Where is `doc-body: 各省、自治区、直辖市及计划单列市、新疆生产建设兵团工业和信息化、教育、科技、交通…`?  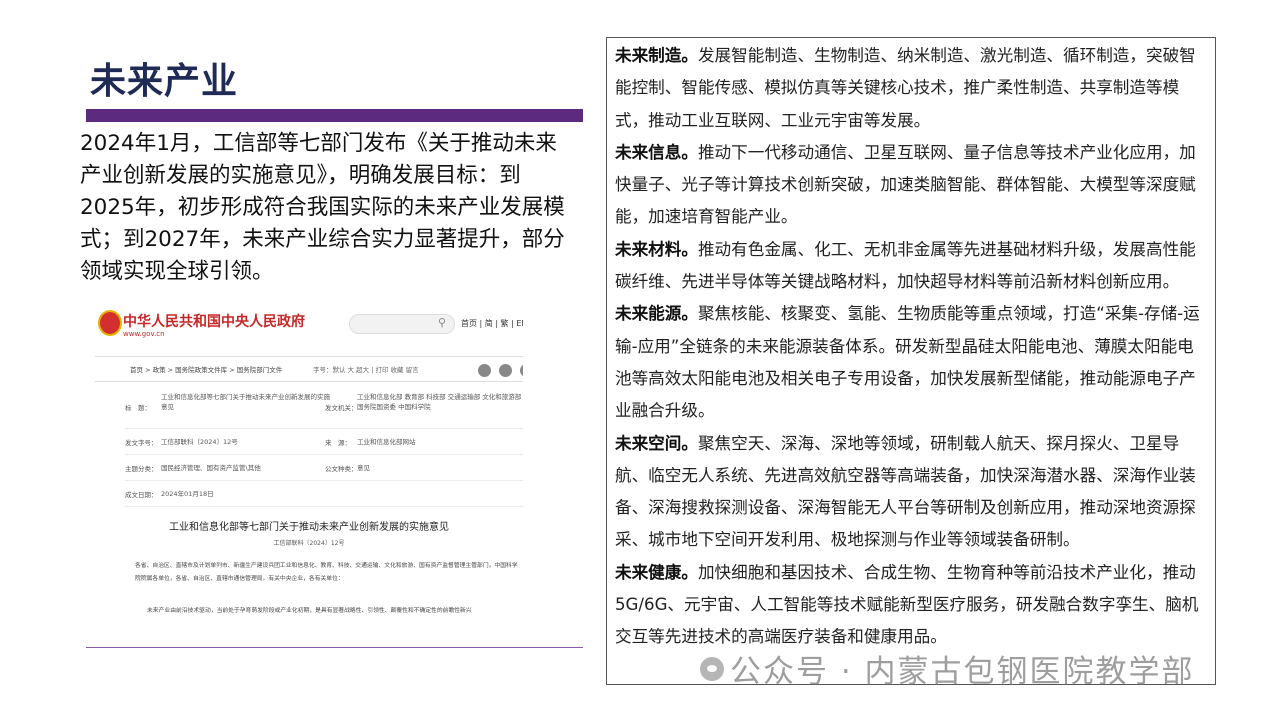 doc-body: 各省、自治区、直辖市及计划单列市、新疆生产建设兵团工业和信息化、教育、科技、交通… is located at coordinates (326, 572).